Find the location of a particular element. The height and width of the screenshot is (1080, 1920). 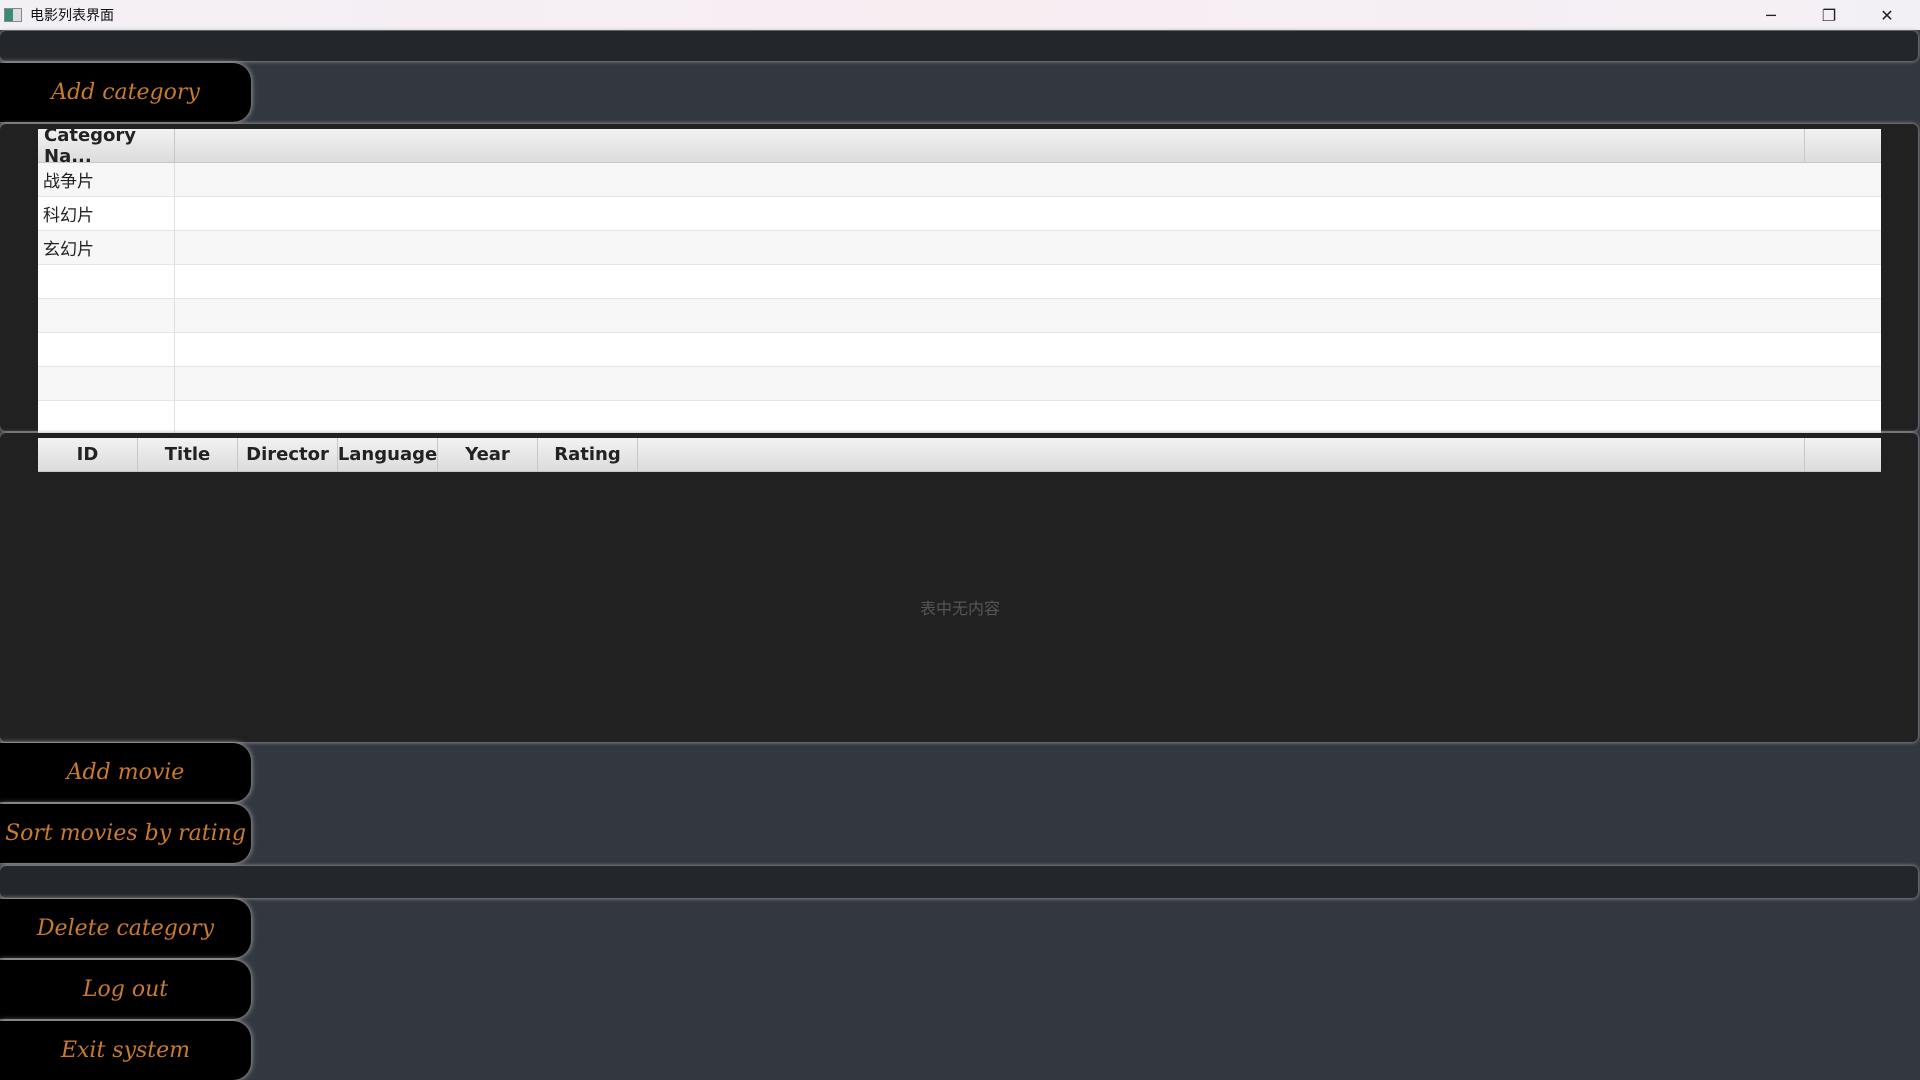

table-row: 玄幻片 is located at coordinates (959, 248).